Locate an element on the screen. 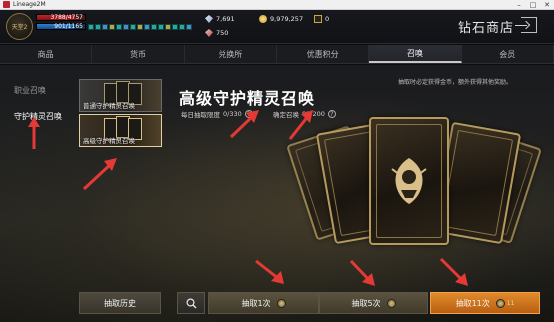 This screenshot has height=322, width=554. daily-limit-value: 0/330 is located at coordinates (232, 114).